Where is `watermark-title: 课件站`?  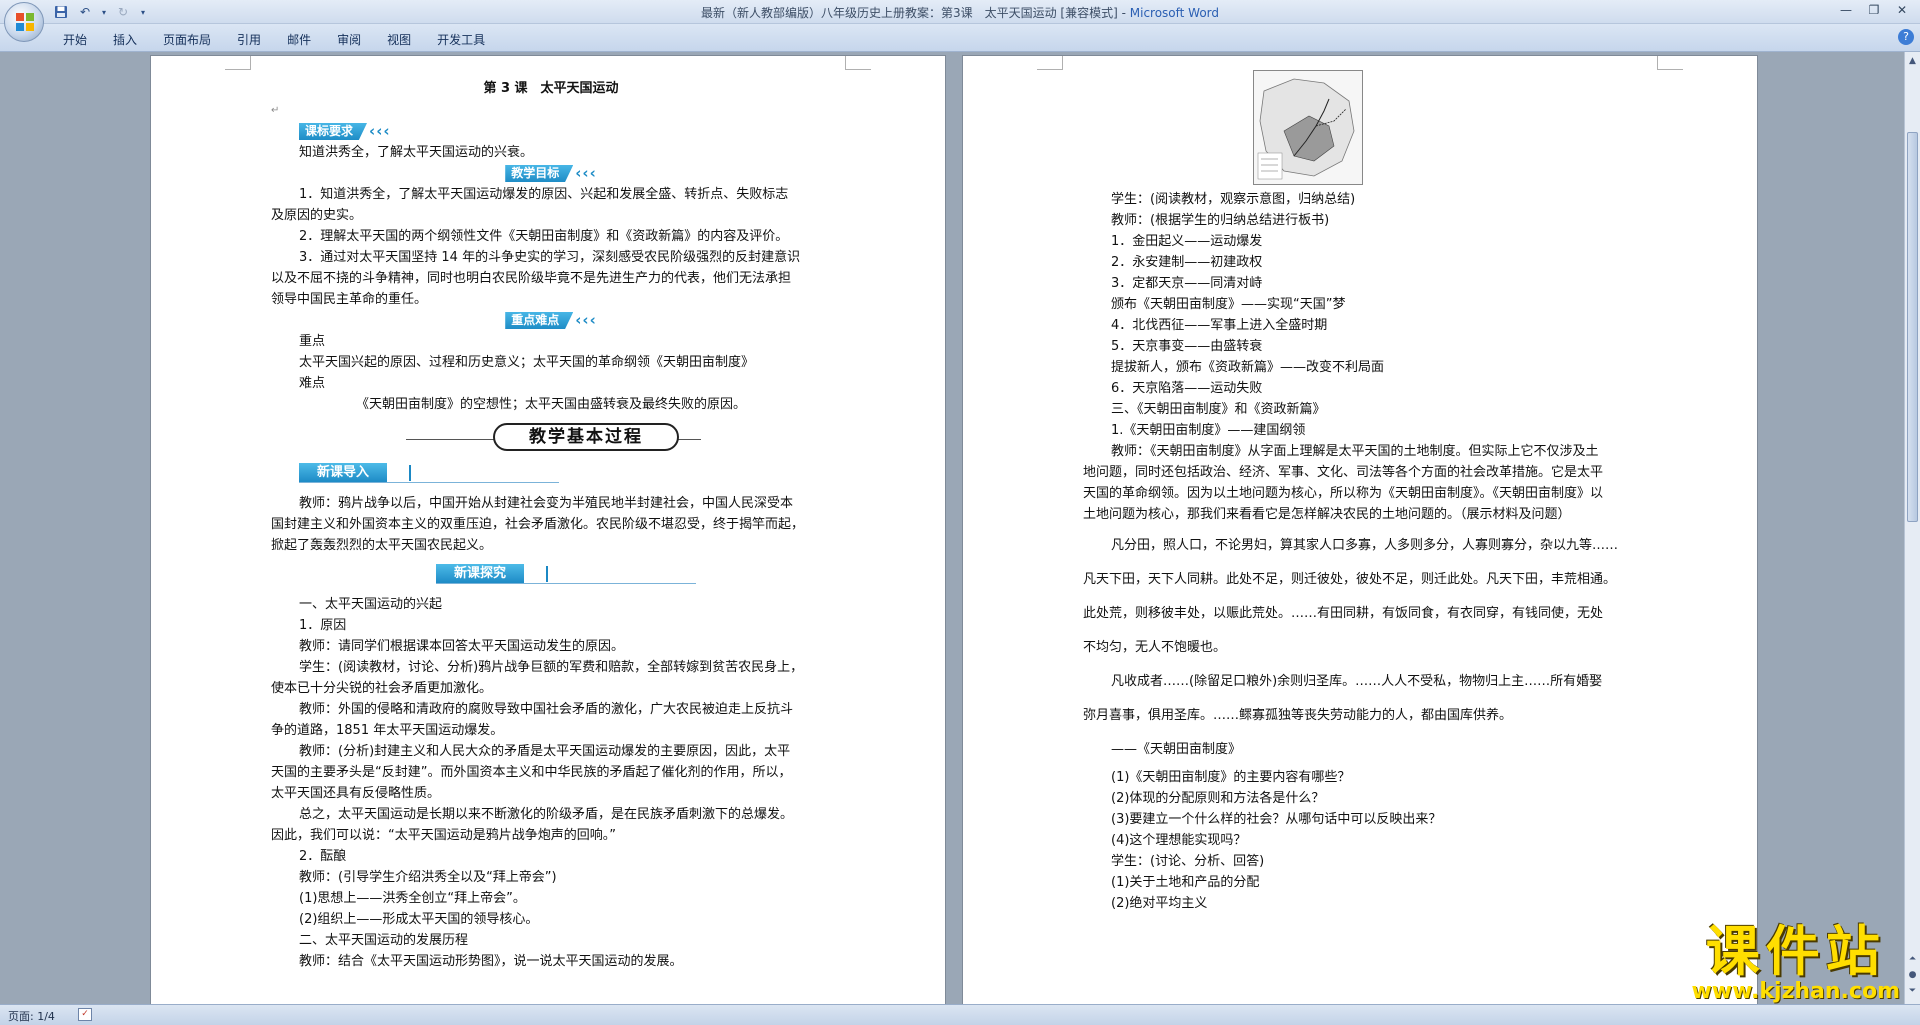 watermark-title: 课件站 is located at coordinates (1795, 951).